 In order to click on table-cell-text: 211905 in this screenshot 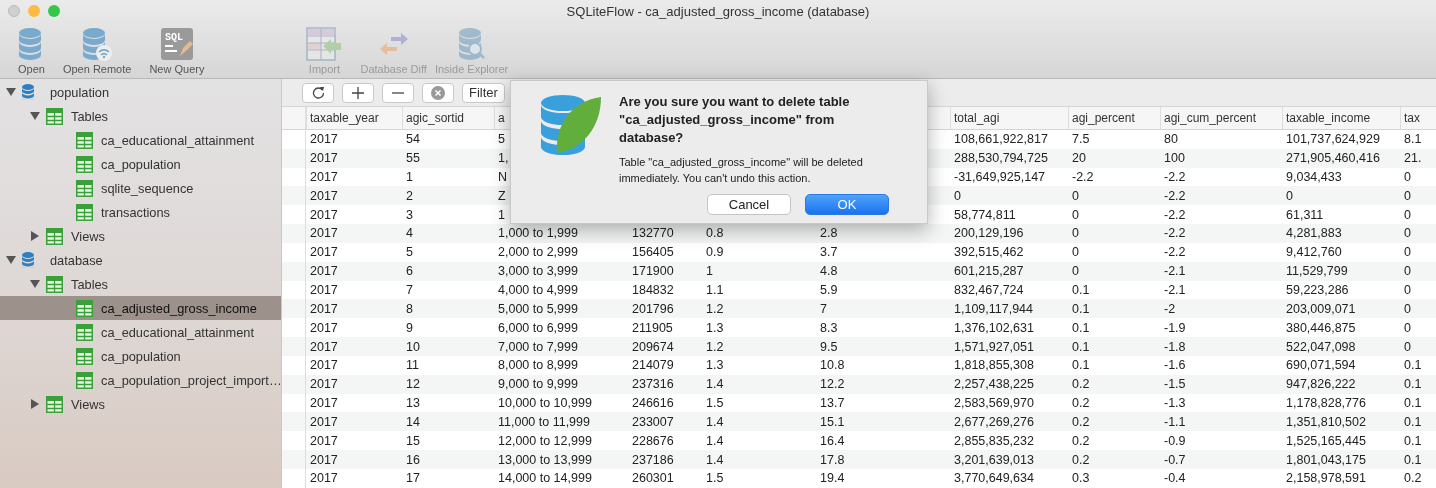, I will do `click(652, 327)`.